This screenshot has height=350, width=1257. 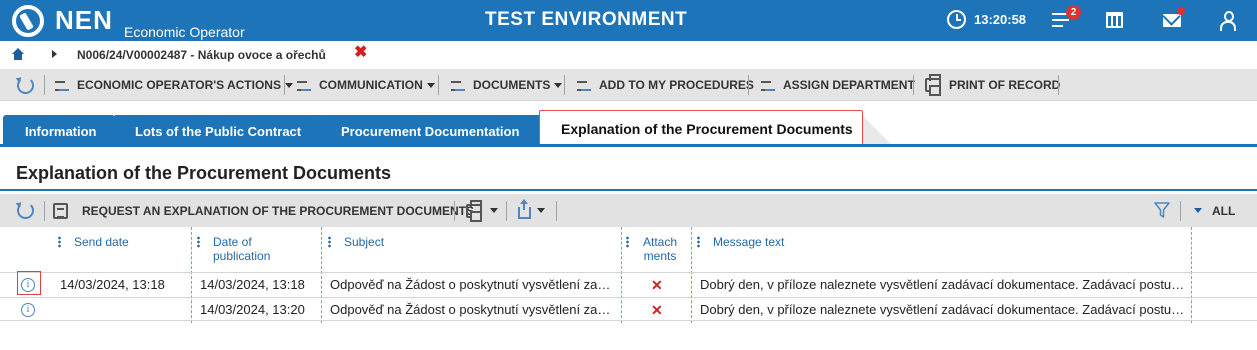 I want to click on mail-icon, so click(x=1172, y=20).